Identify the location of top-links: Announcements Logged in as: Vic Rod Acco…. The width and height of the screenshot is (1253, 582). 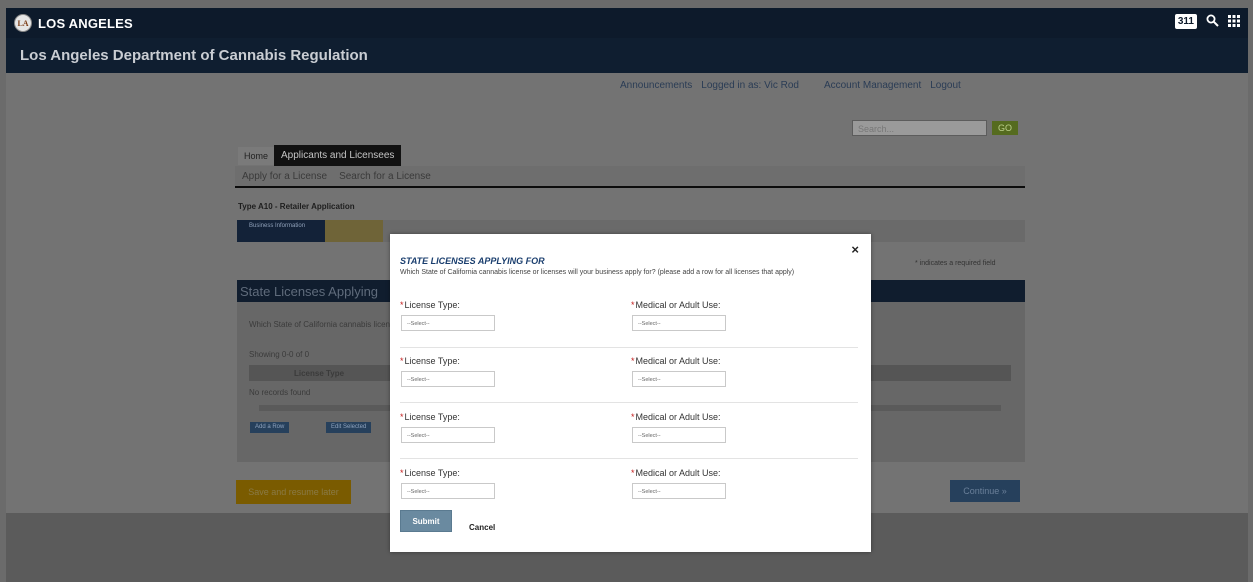
(790, 85).